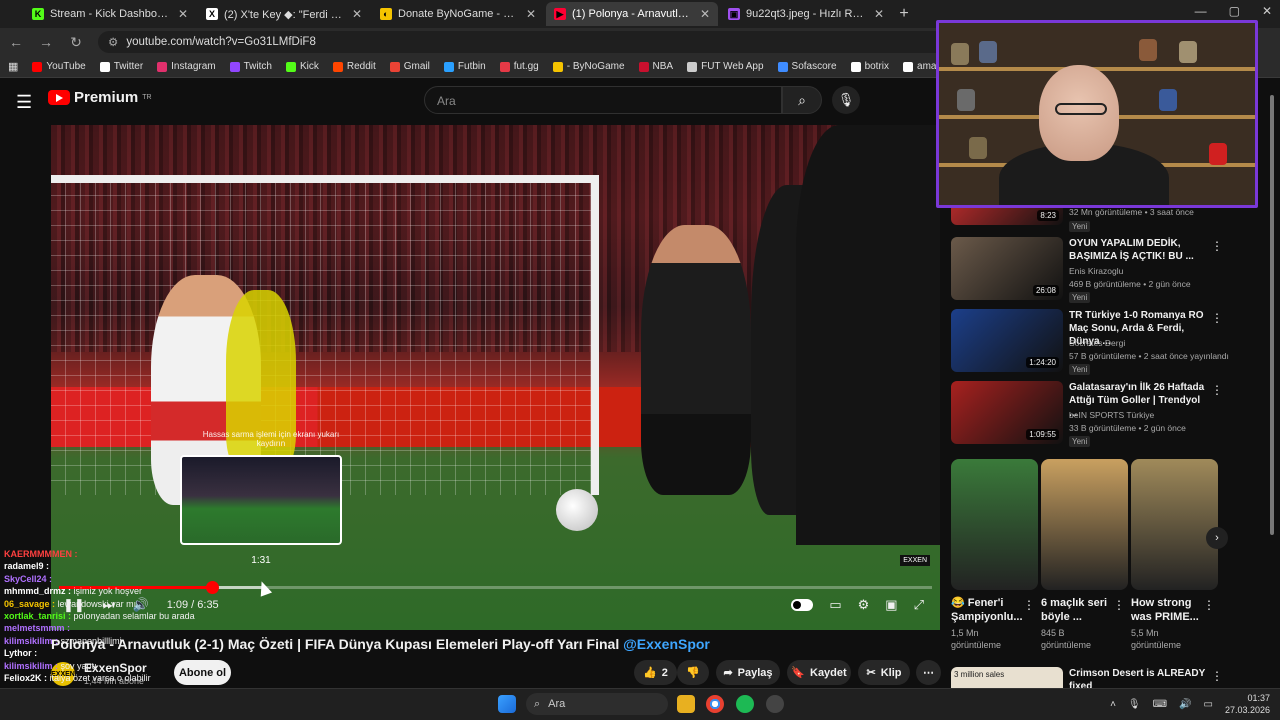 This screenshot has height=720, width=1280. I want to click on clock: 01:37 27.03.2026, so click(1247, 704).